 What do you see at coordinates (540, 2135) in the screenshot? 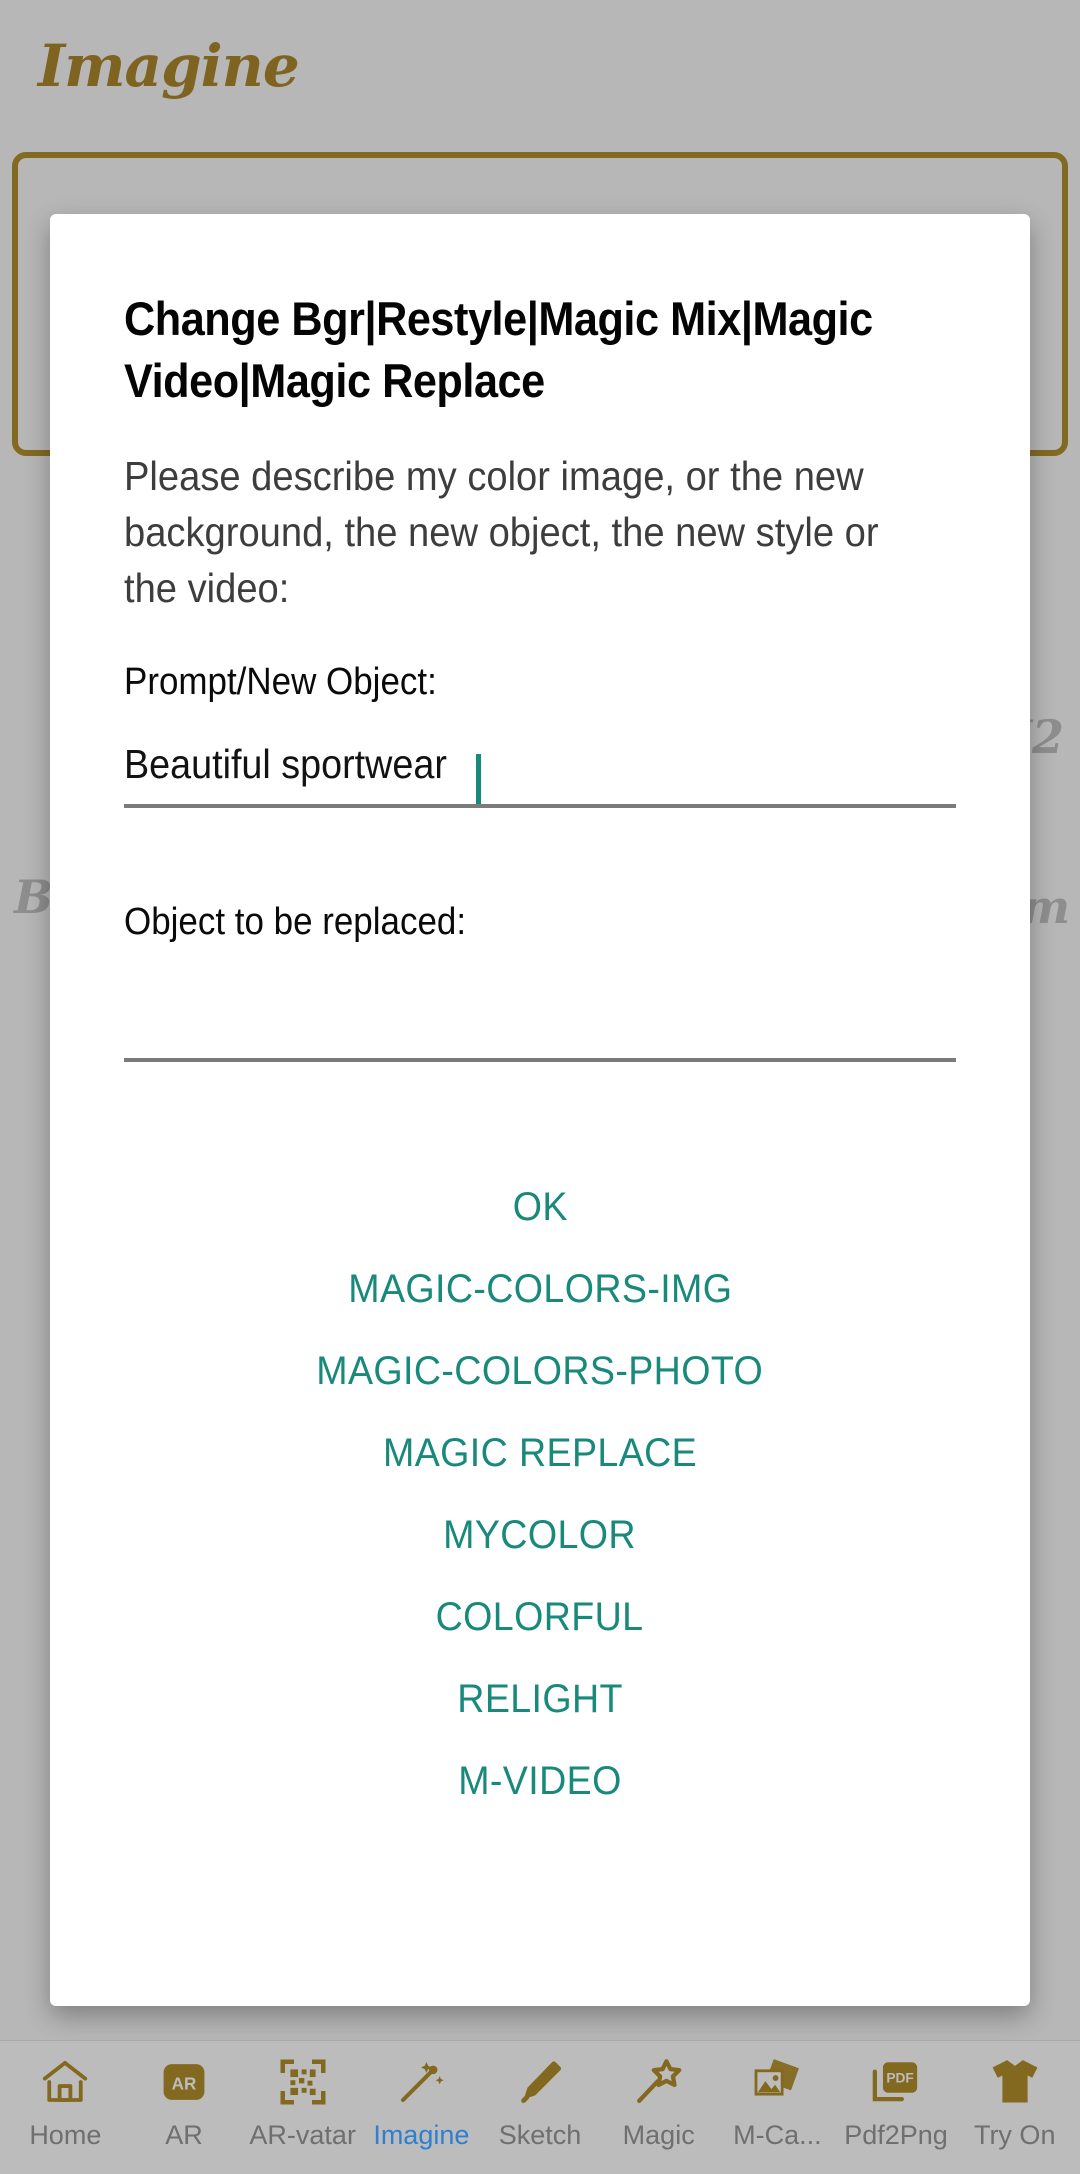
I see `nav-label-sketch: Sketch` at bounding box center [540, 2135].